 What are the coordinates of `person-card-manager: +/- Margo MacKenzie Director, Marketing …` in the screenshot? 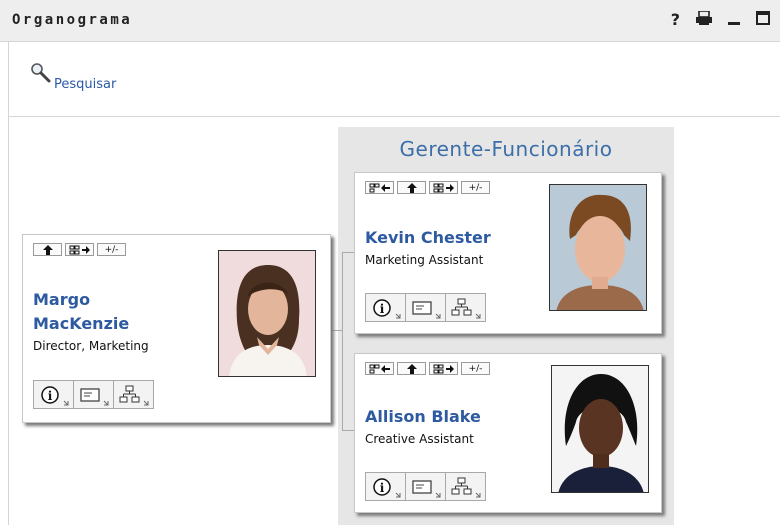 It's located at (176, 328).